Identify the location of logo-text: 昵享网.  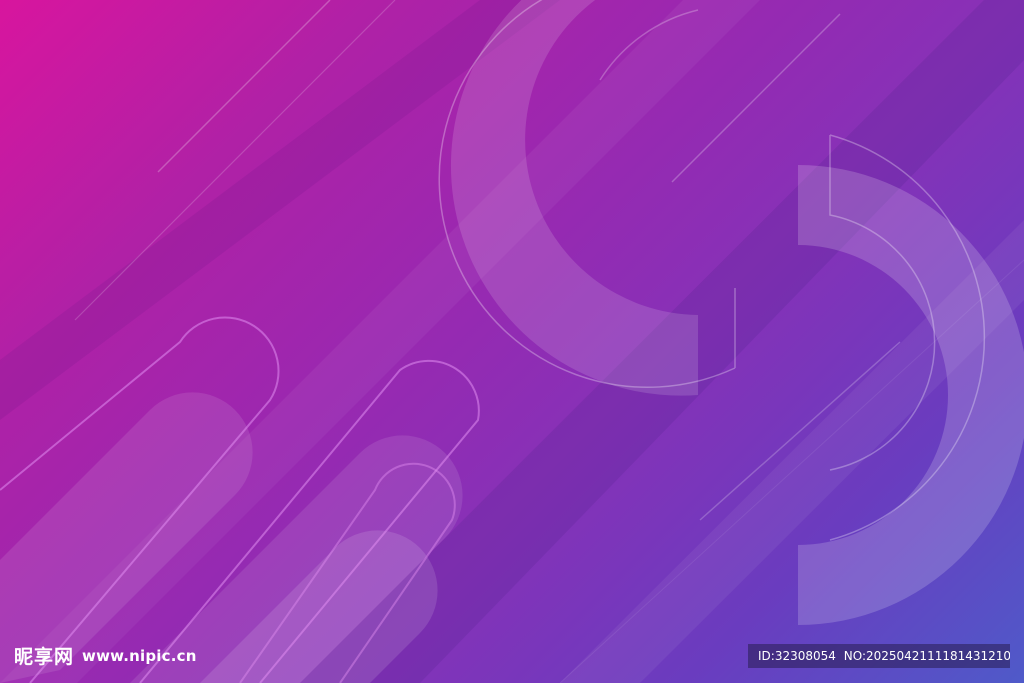
(44, 657).